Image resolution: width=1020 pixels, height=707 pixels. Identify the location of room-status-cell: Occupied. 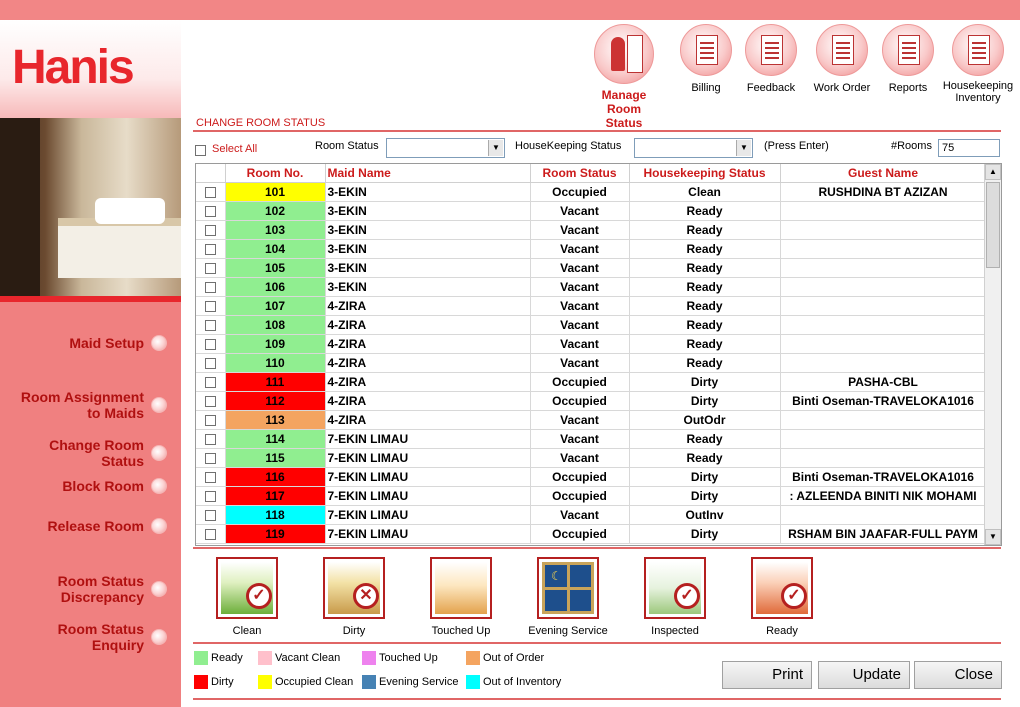
(580, 401).